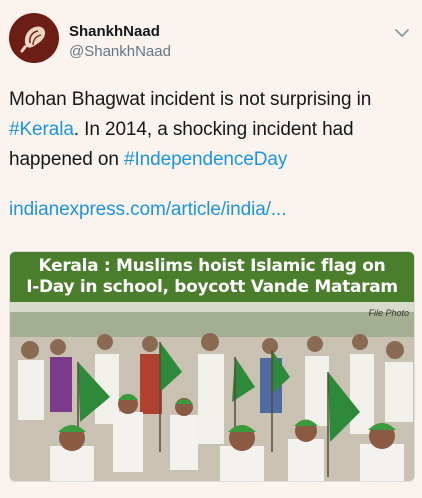  Describe the element at coordinates (205, 159) in the screenshot. I see `hashtag-independenceday: #IndependenceDay` at that location.